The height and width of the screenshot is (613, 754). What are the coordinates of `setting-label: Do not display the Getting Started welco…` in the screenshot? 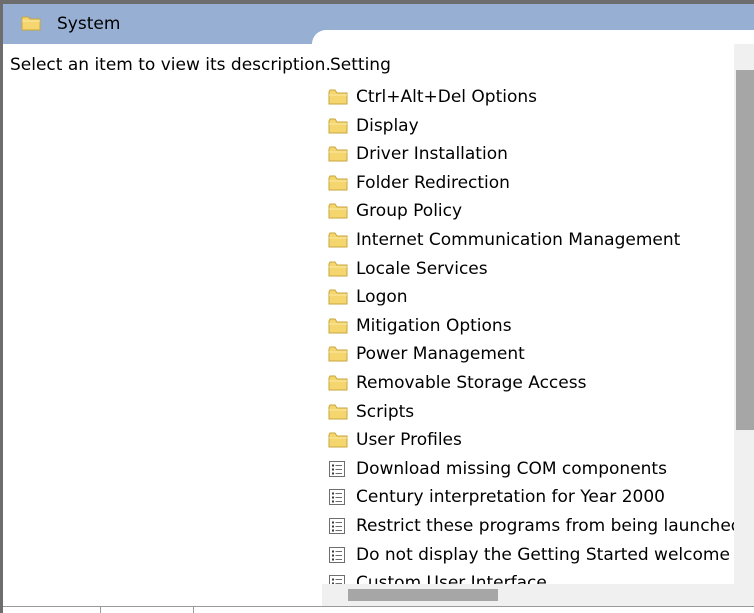 It's located at (545, 554).